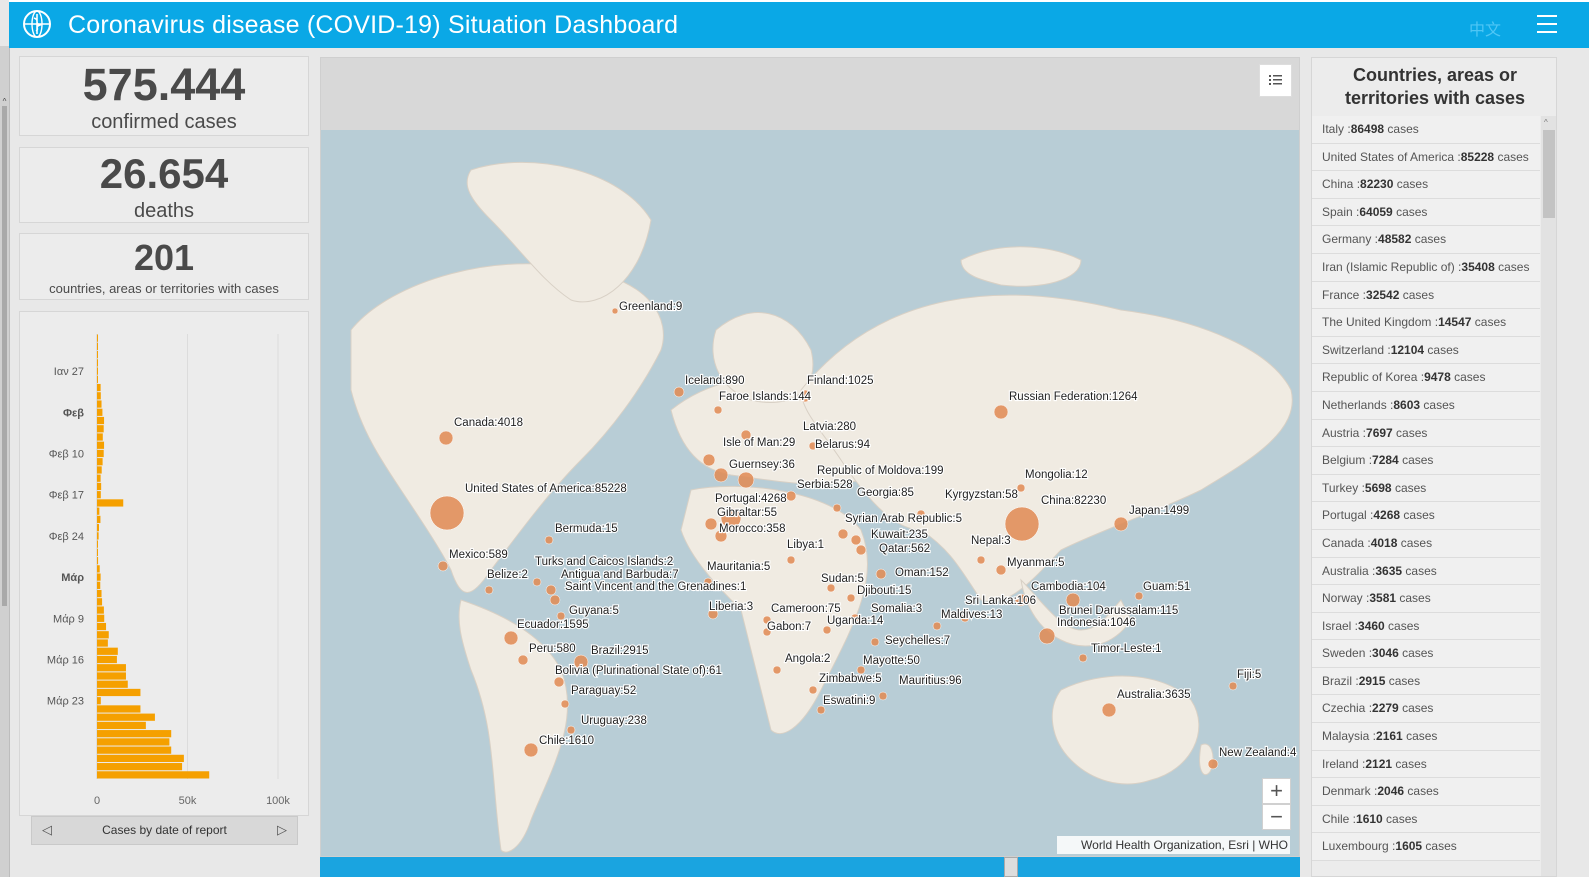  Describe the element at coordinates (1011, 867) in the screenshot. I see `map-footer-handle` at that location.